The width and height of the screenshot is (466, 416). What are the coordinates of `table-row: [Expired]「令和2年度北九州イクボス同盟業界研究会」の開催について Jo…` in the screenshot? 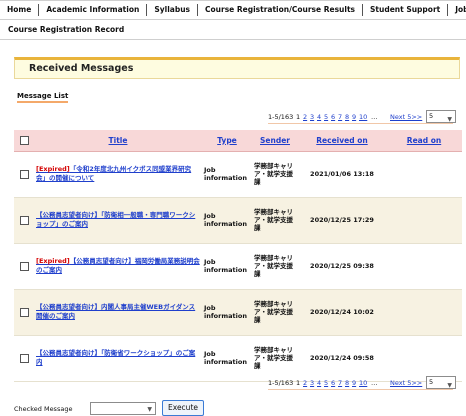 It's located at (238, 174).